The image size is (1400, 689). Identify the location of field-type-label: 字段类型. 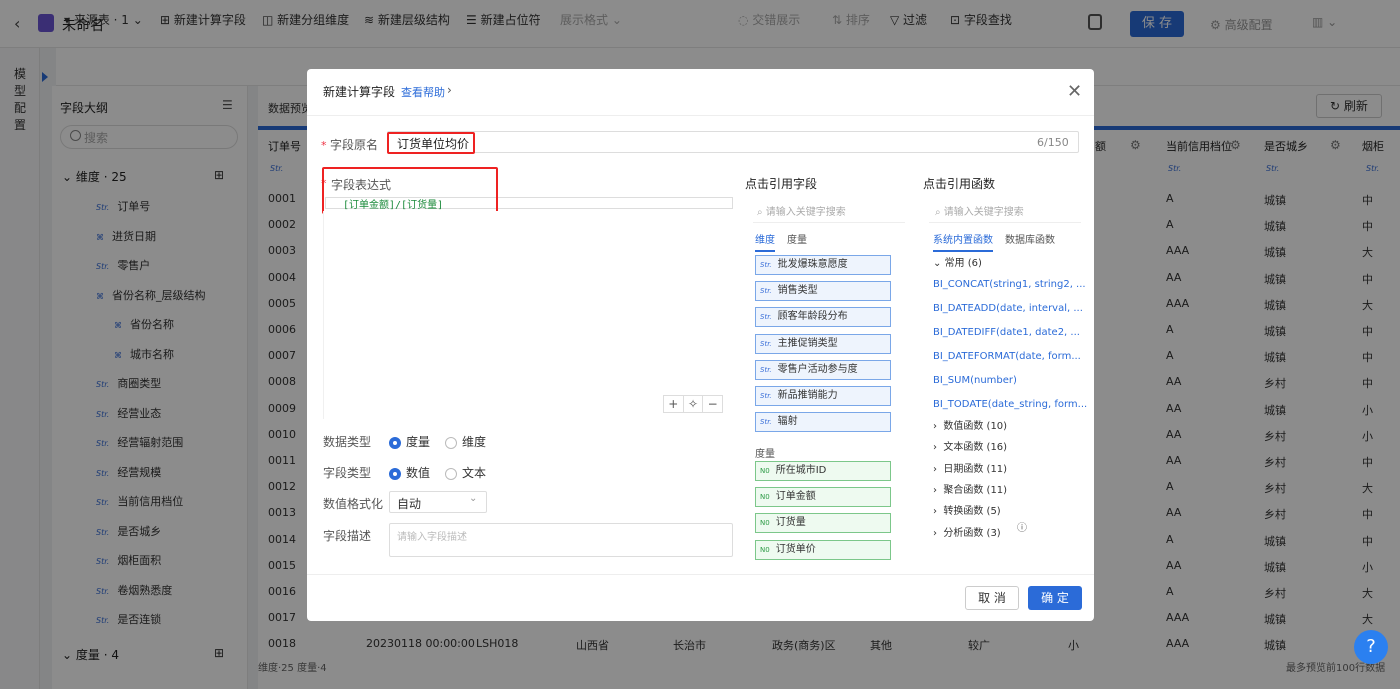
(347, 473).